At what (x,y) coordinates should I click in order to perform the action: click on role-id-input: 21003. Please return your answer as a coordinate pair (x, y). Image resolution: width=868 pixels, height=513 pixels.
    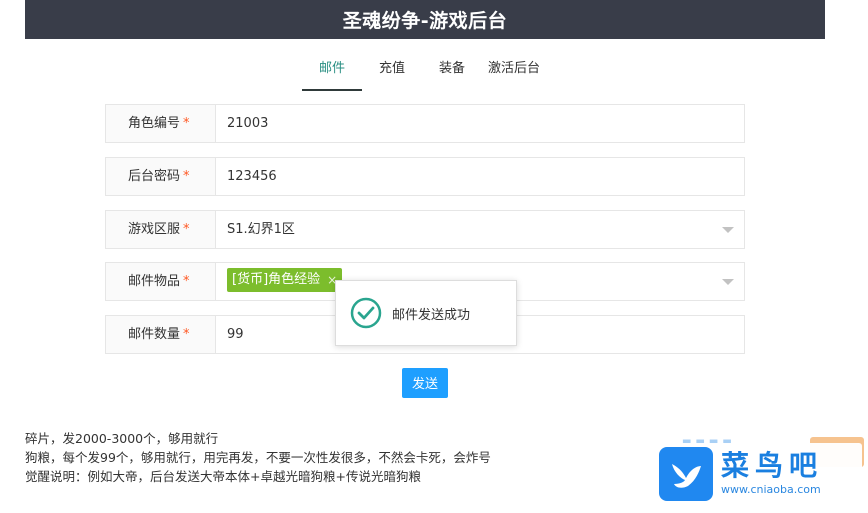
    Looking at the image, I should click on (480, 123).